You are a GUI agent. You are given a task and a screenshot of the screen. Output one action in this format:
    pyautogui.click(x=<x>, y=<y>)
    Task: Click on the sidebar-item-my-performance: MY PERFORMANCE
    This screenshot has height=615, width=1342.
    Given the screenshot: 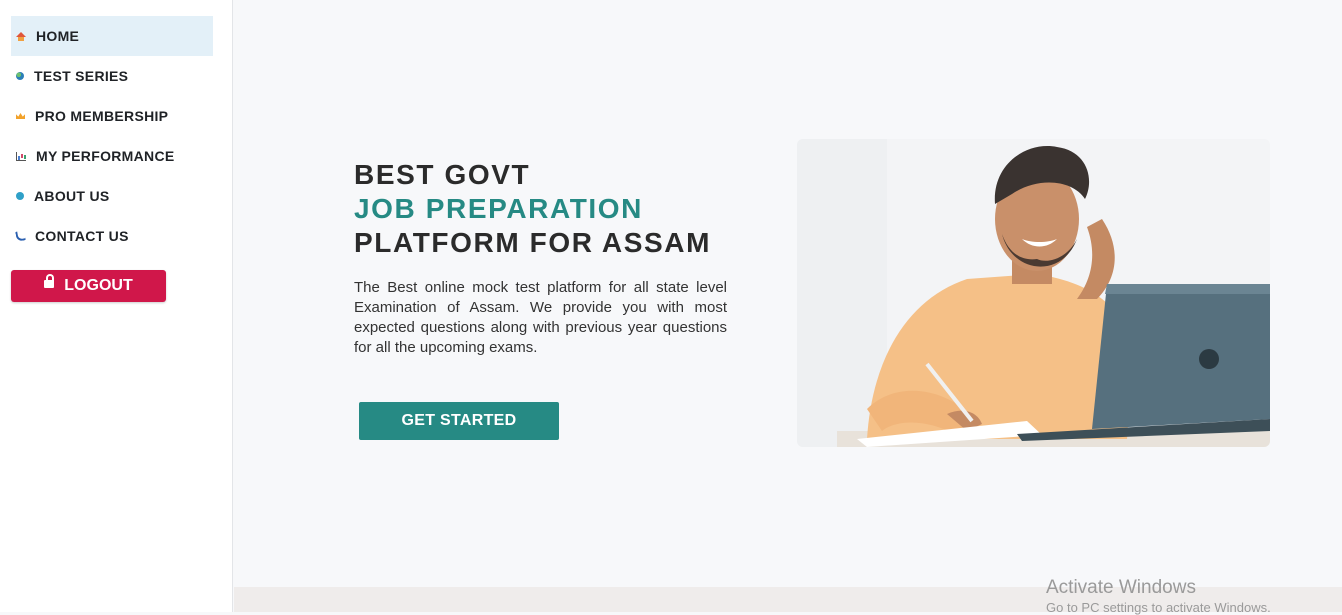 What is the action you would take?
    pyautogui.click(x=112, y=156)
    